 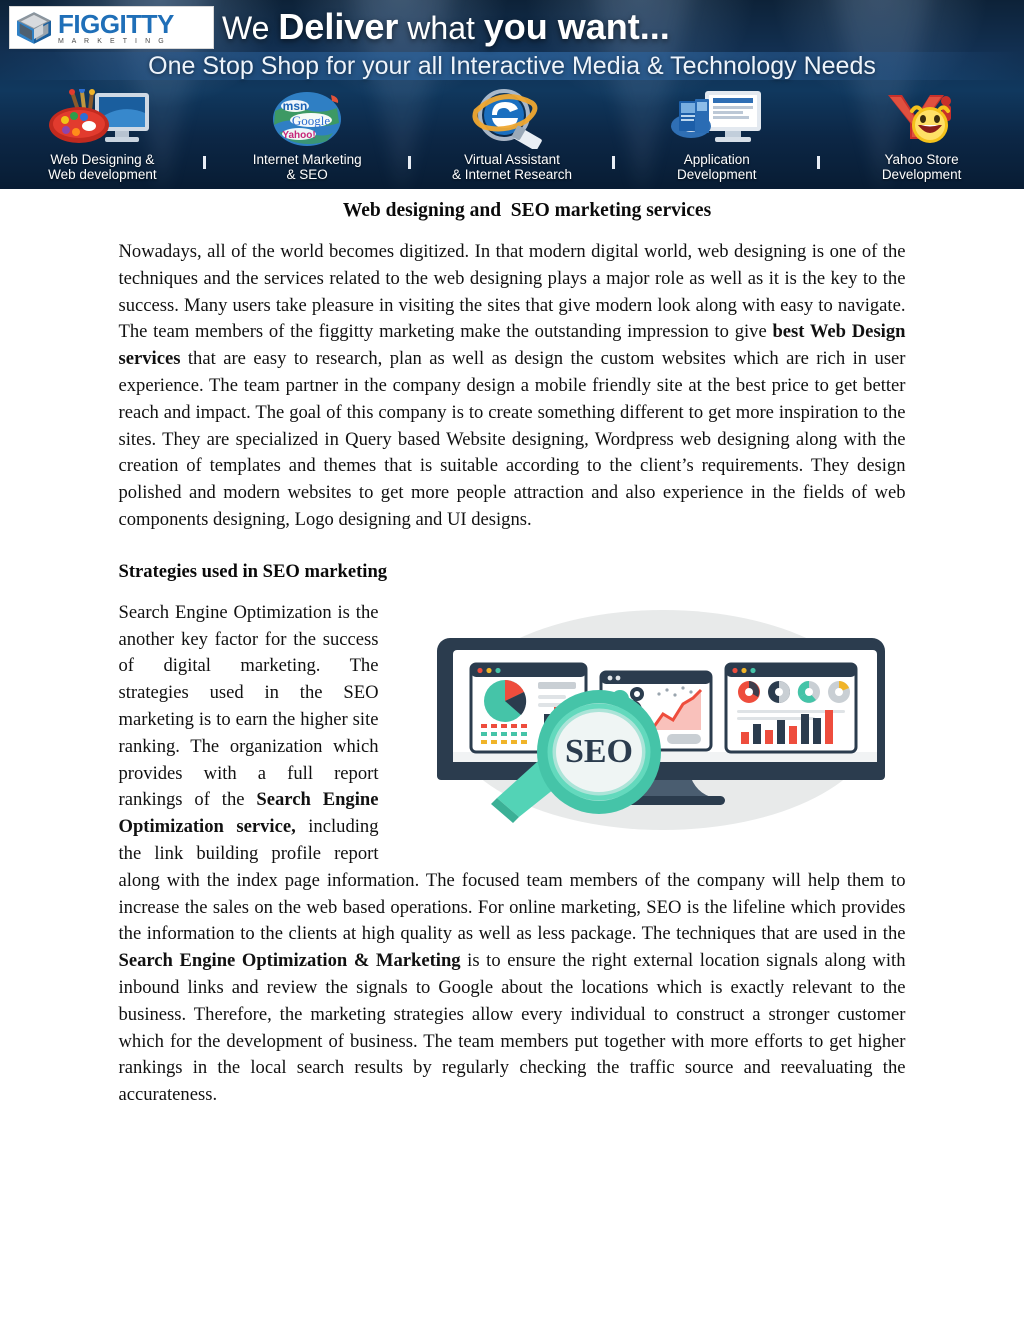 What do you see at coordinates (717, 119) in the screenshot?
I see `monitor-software-box-icon` at bounding box center [717, 119].